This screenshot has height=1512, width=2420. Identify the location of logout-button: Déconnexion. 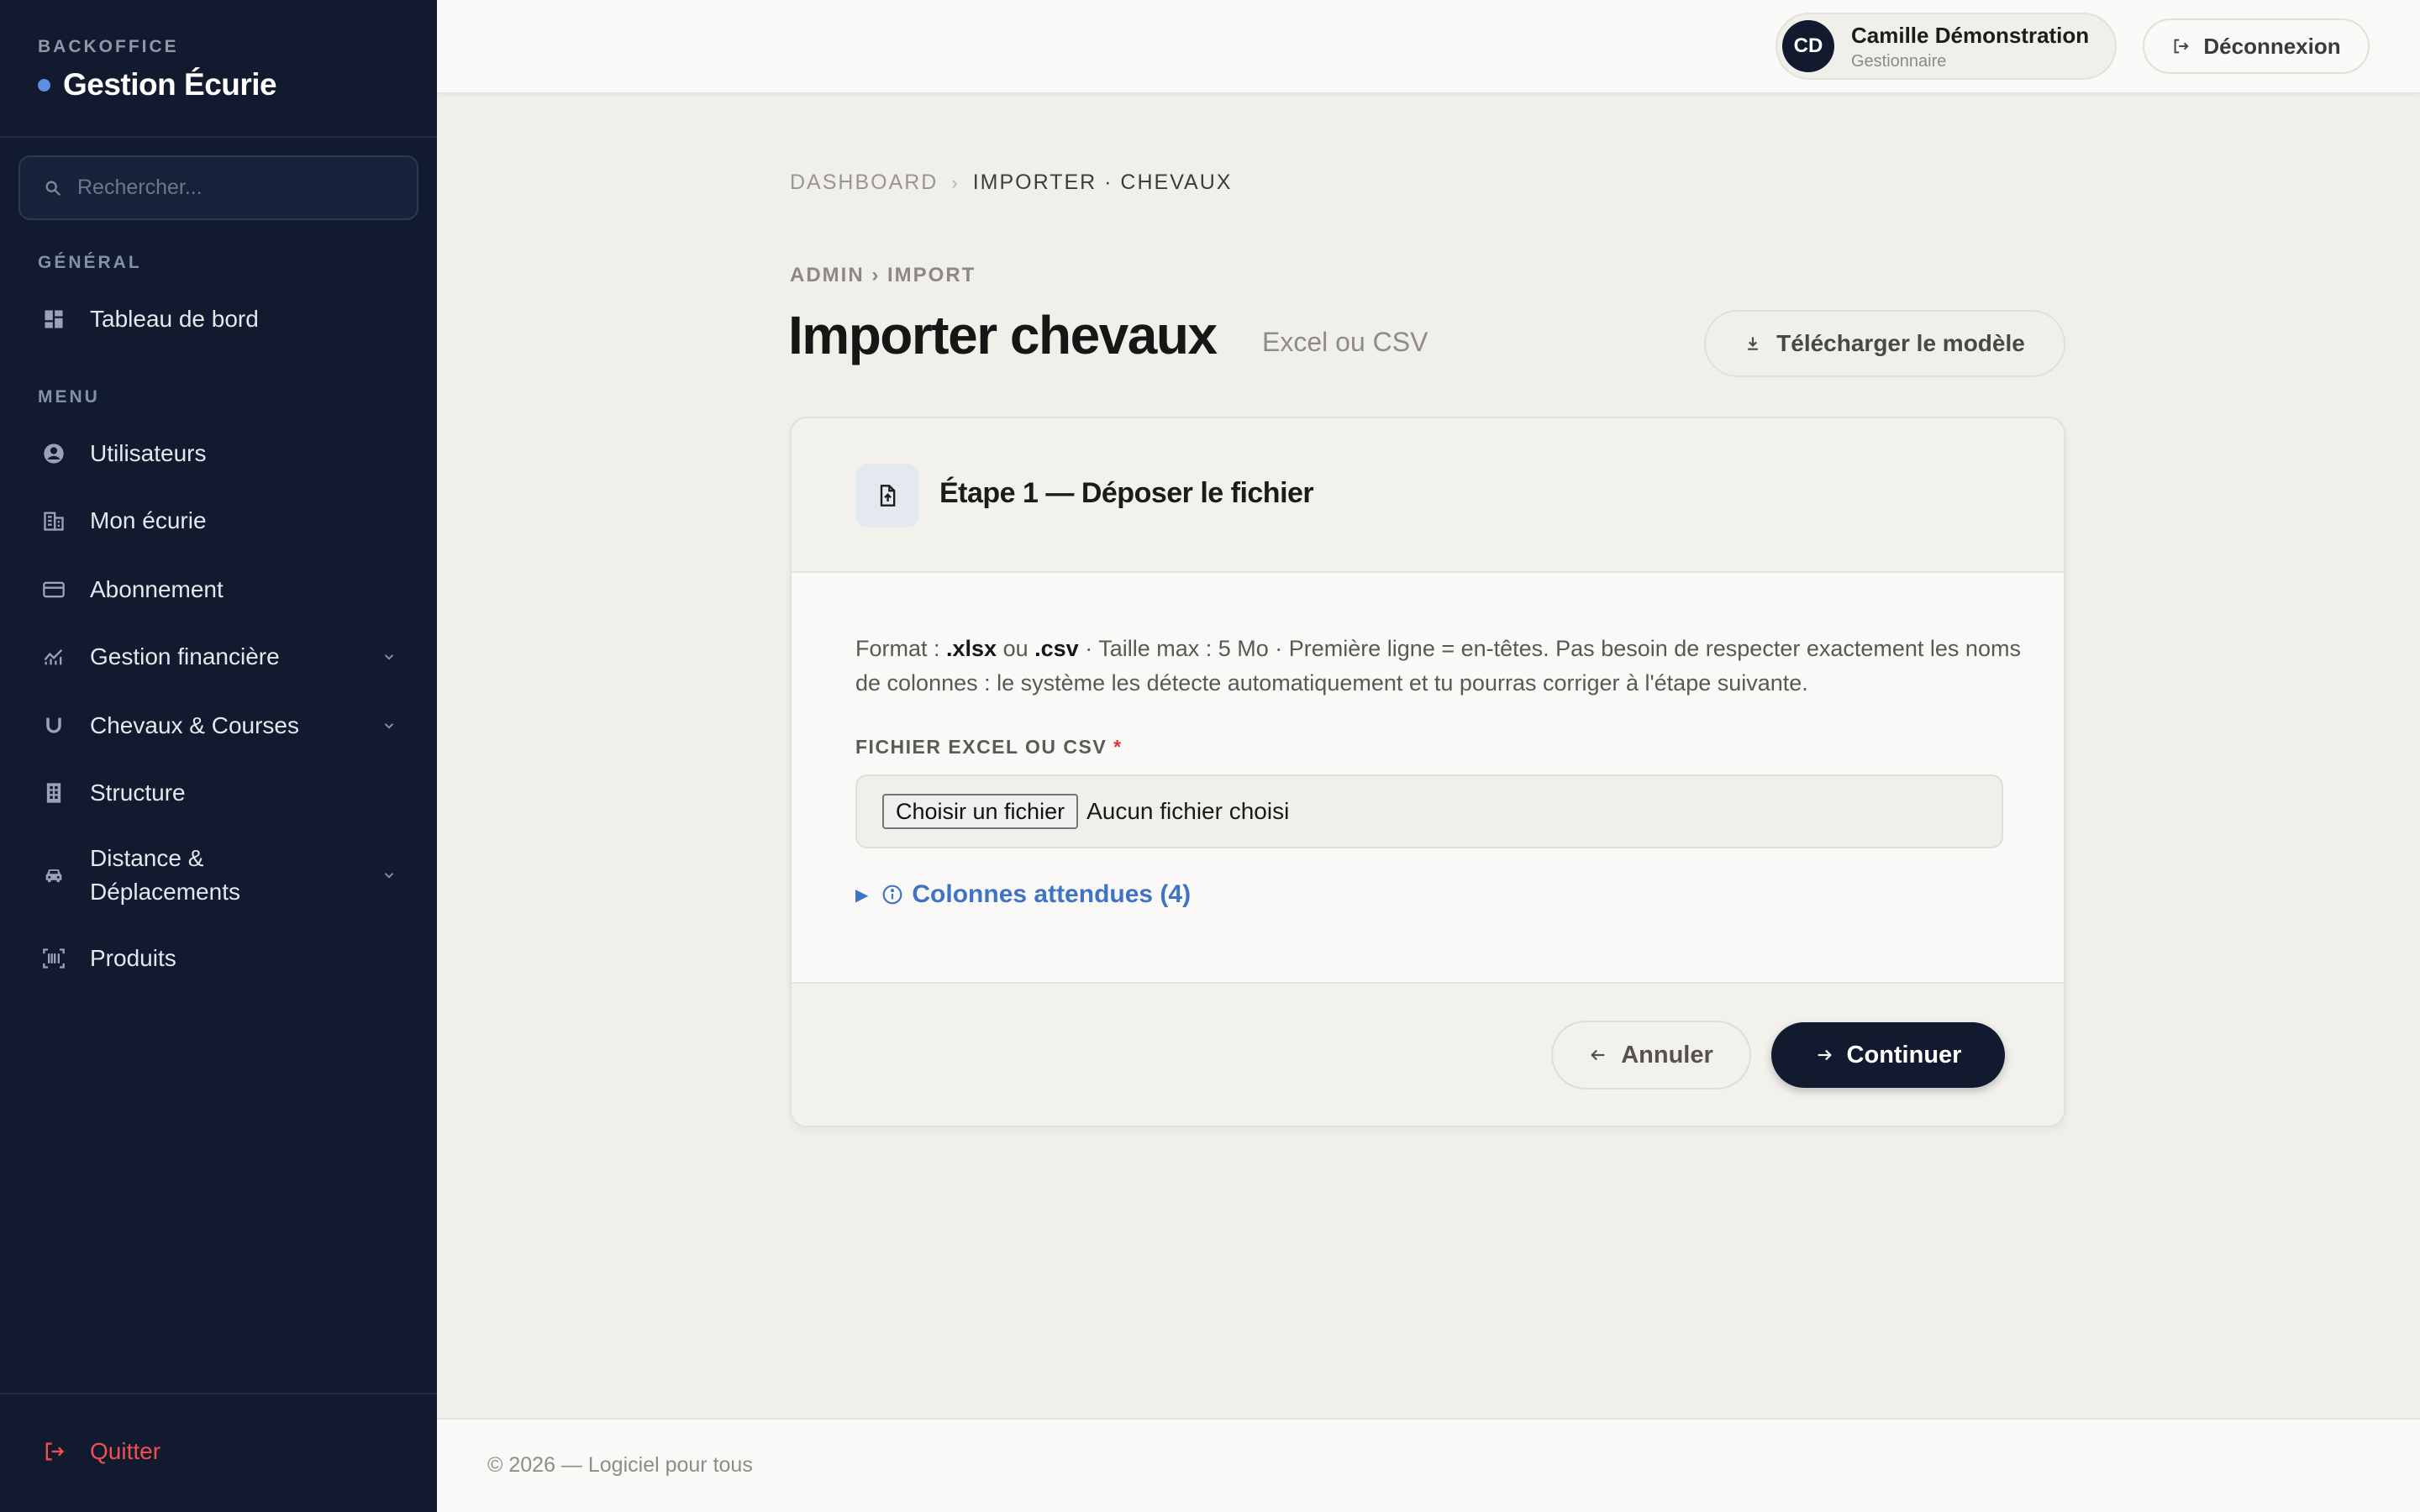
(2256, 46).